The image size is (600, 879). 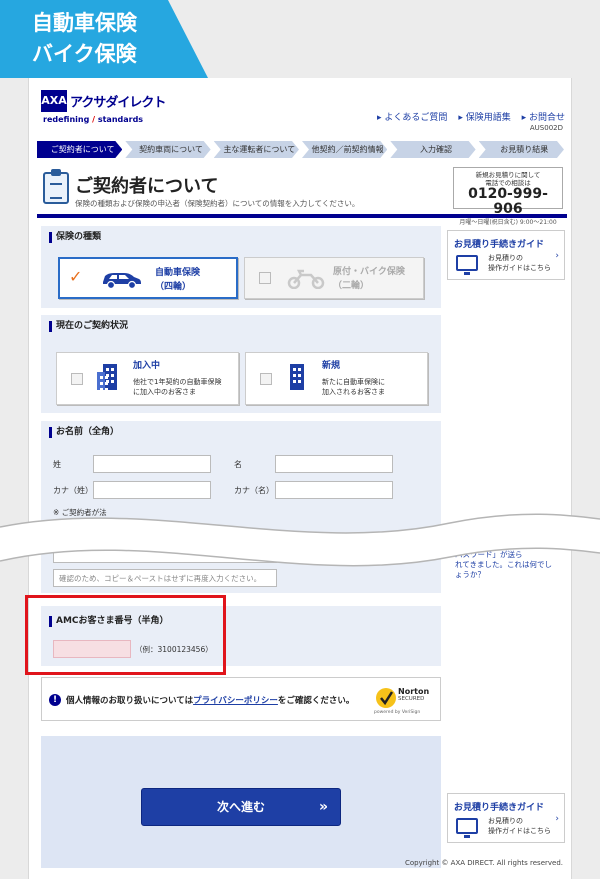 I want to click on contact-link: お問合せ, so click(x=543, y=118).